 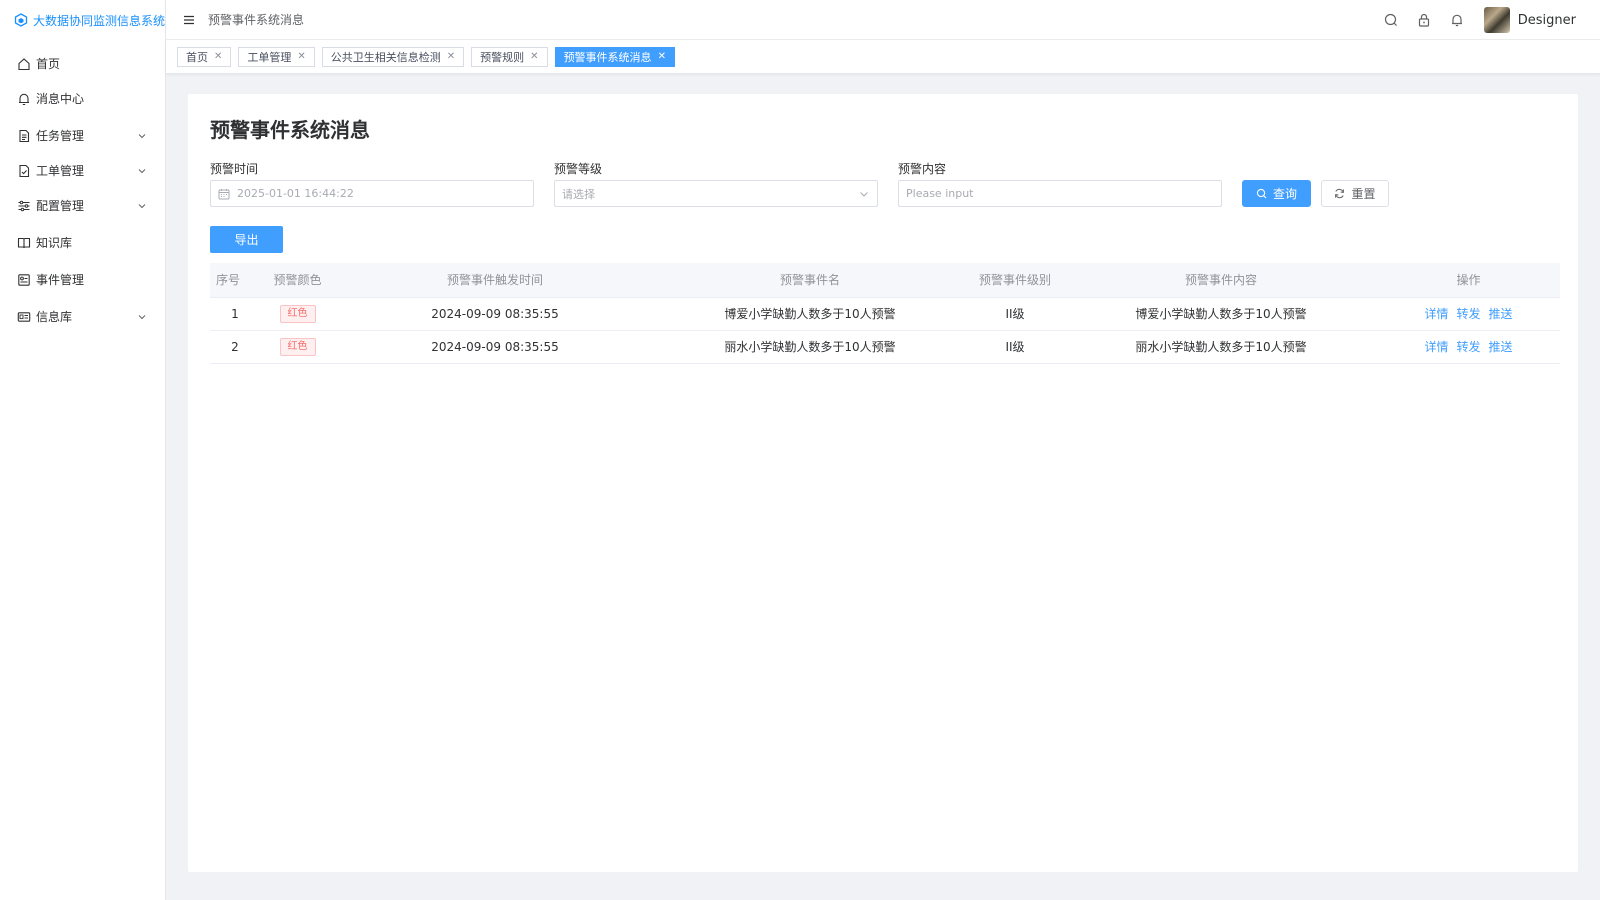 I want to click on event-icon, so click(x=24, y=280).